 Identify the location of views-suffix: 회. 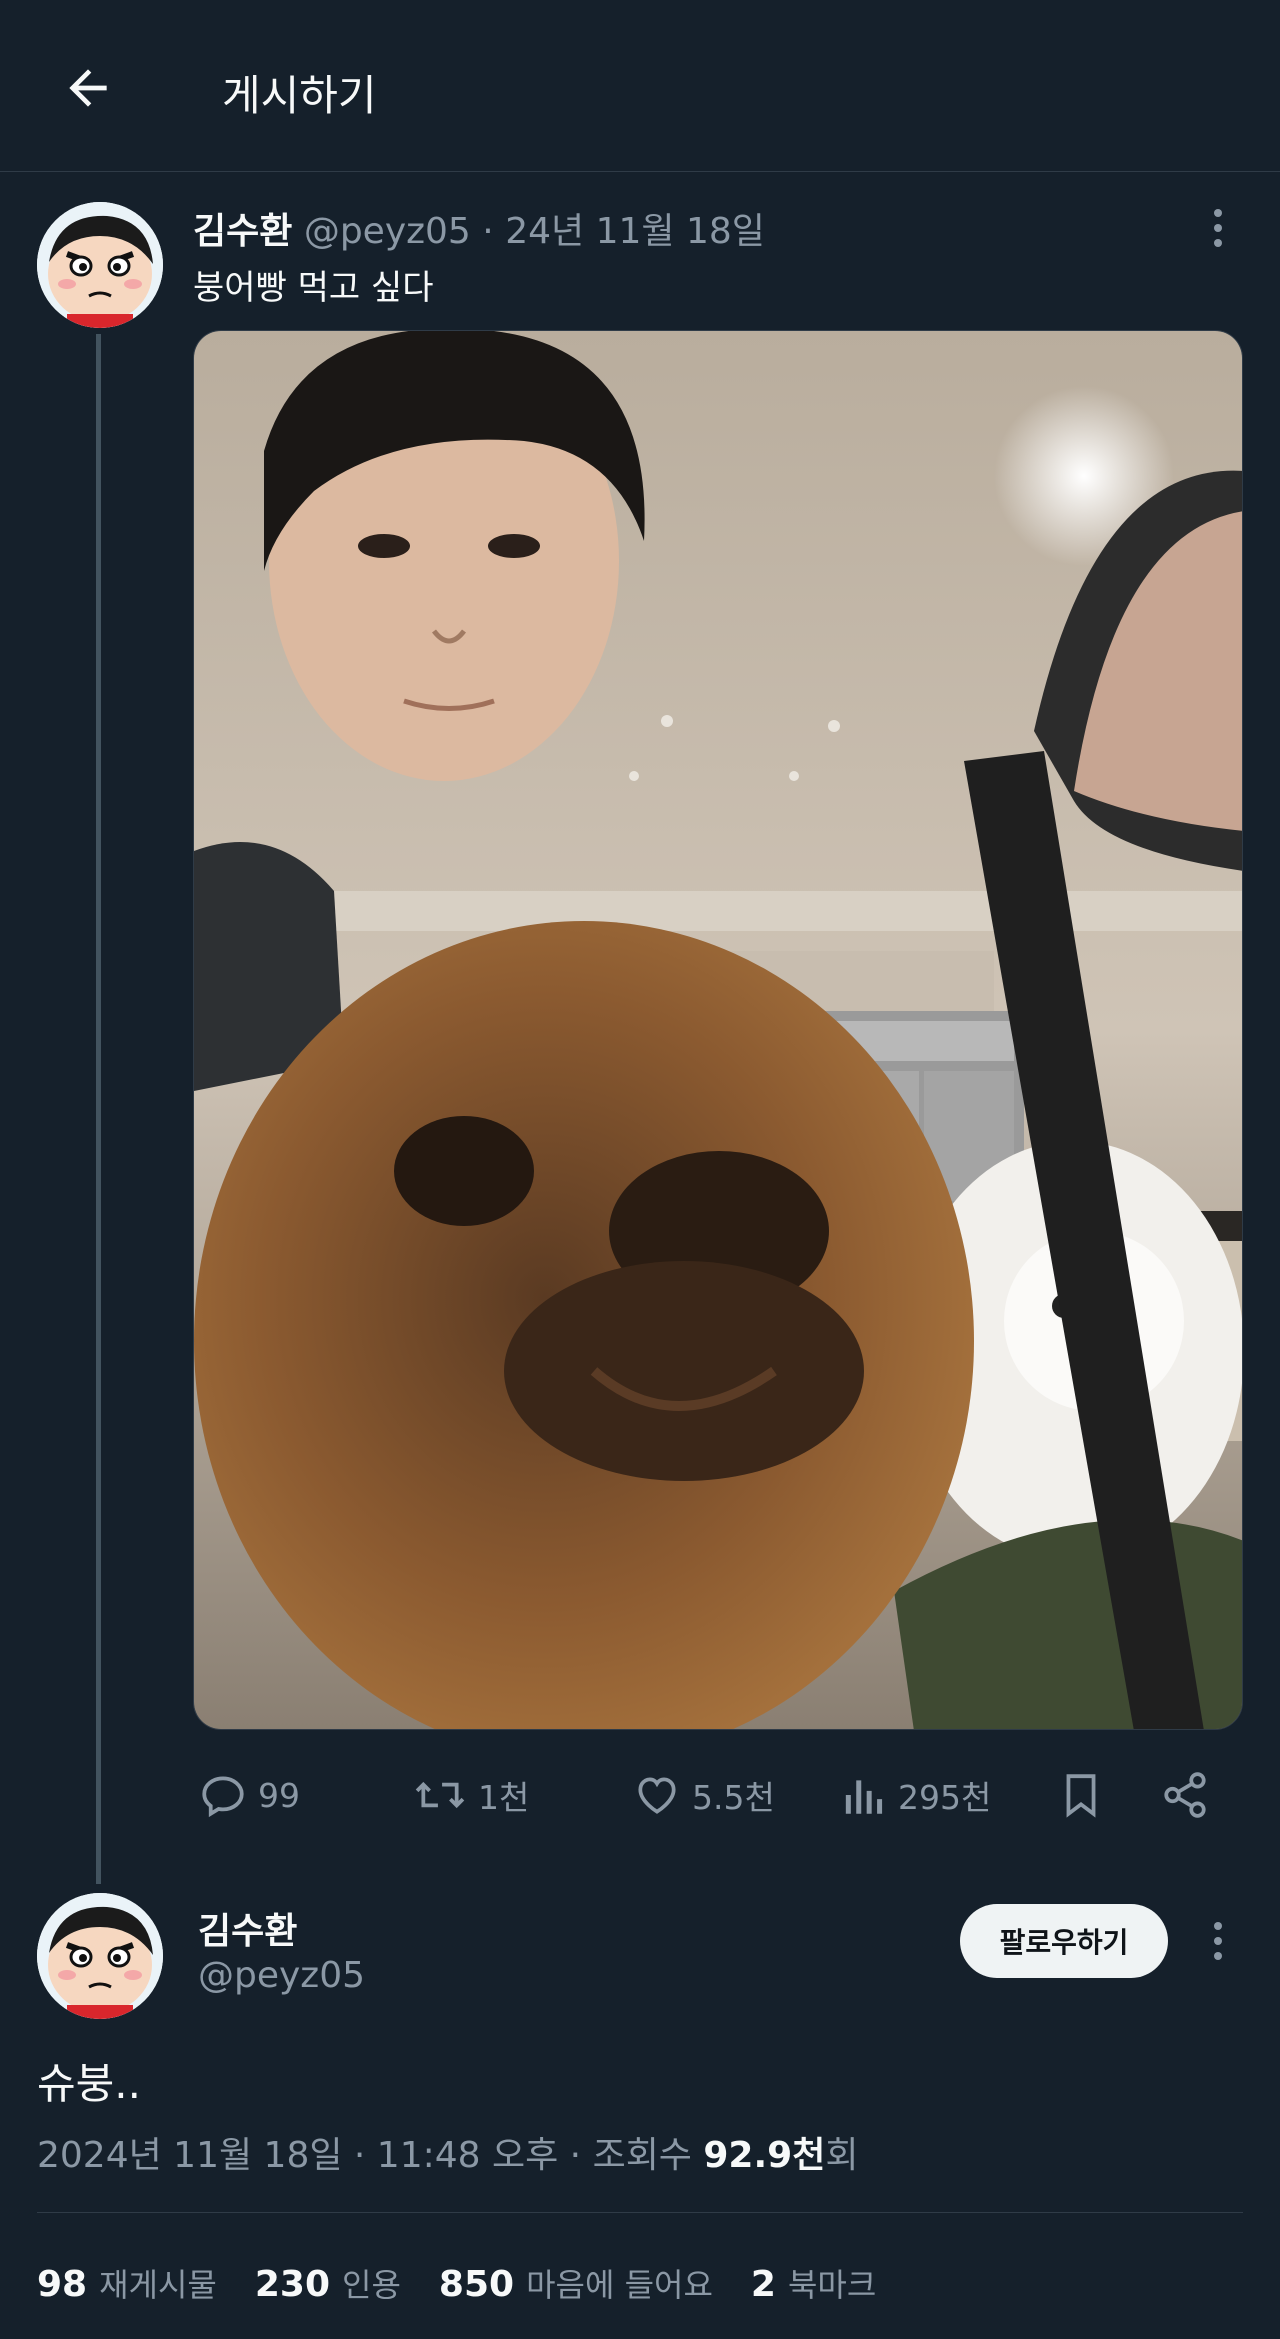
(842, 2155).